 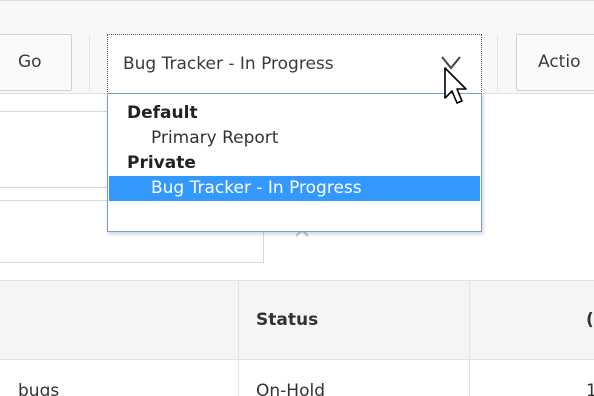 What do you see at coordinates (39, 388) in the screenshot?
I see `table-cell: bugs` at bounding box center [39, 388].